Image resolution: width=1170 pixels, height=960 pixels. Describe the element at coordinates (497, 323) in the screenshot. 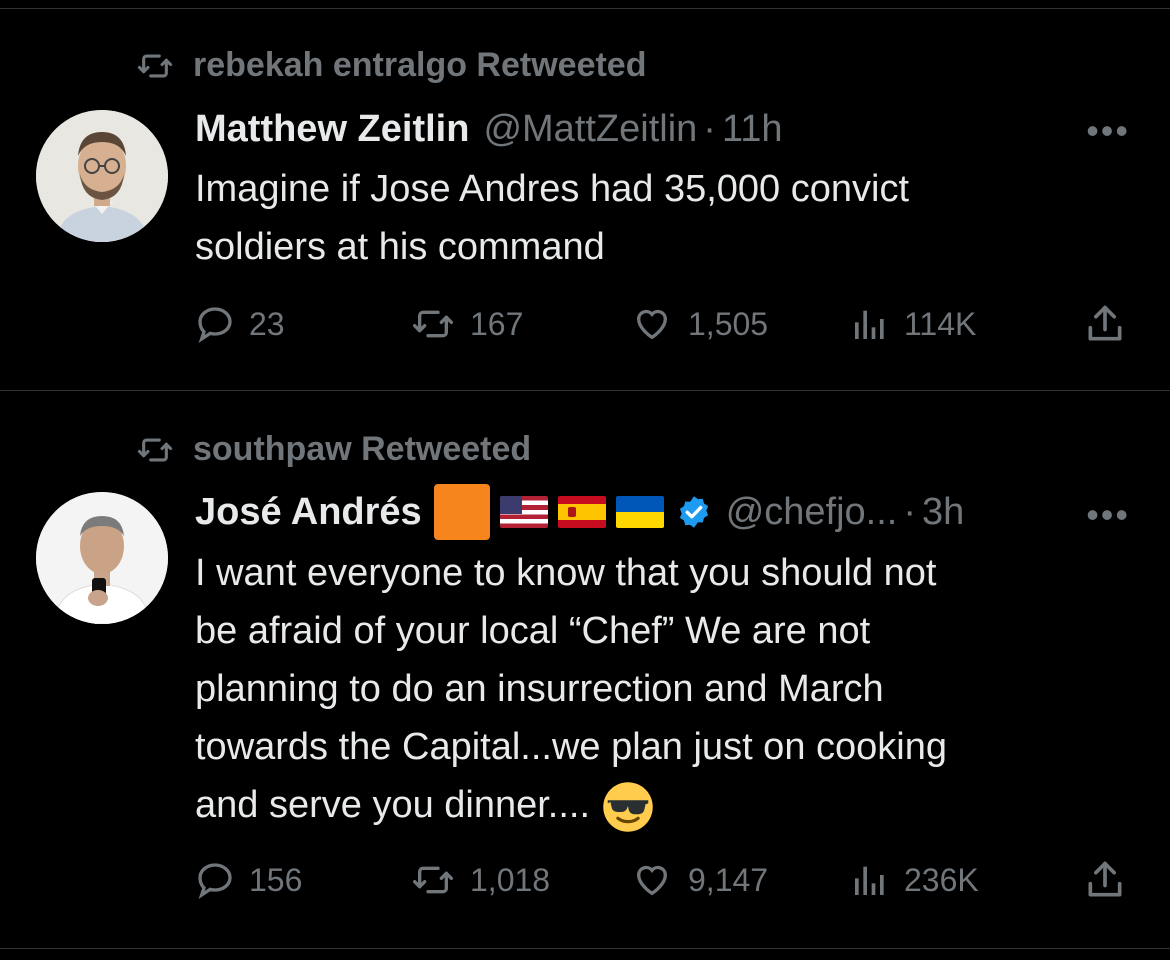

I see `retweet-count: 167` at that location.